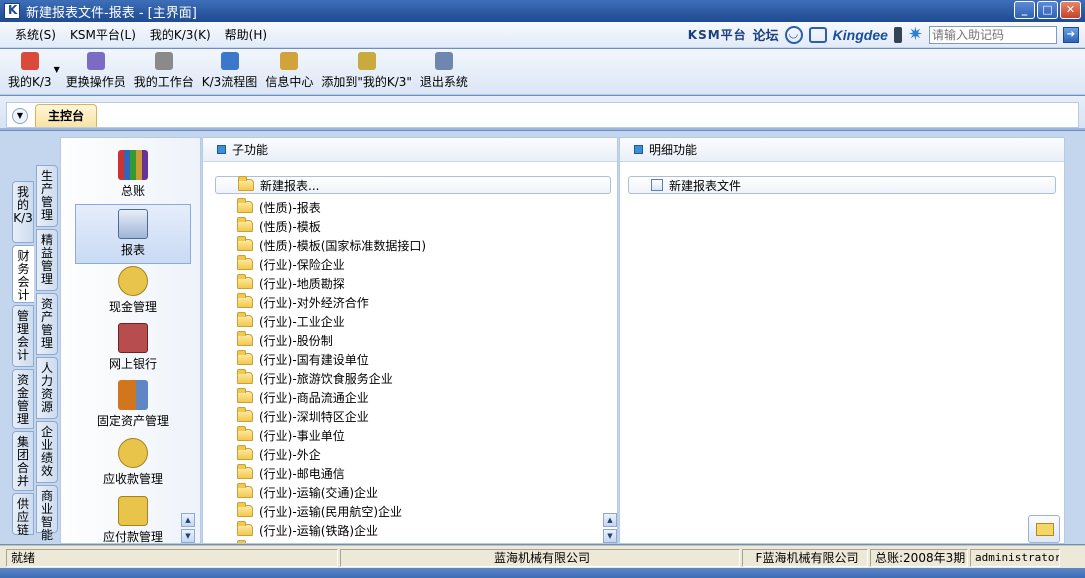 This screenshot has width=1085, height=578. What do you see at coordinates (1071, 34) in the screenshot?
I see `go-button: ➔` at bounding box center [1071, 34].